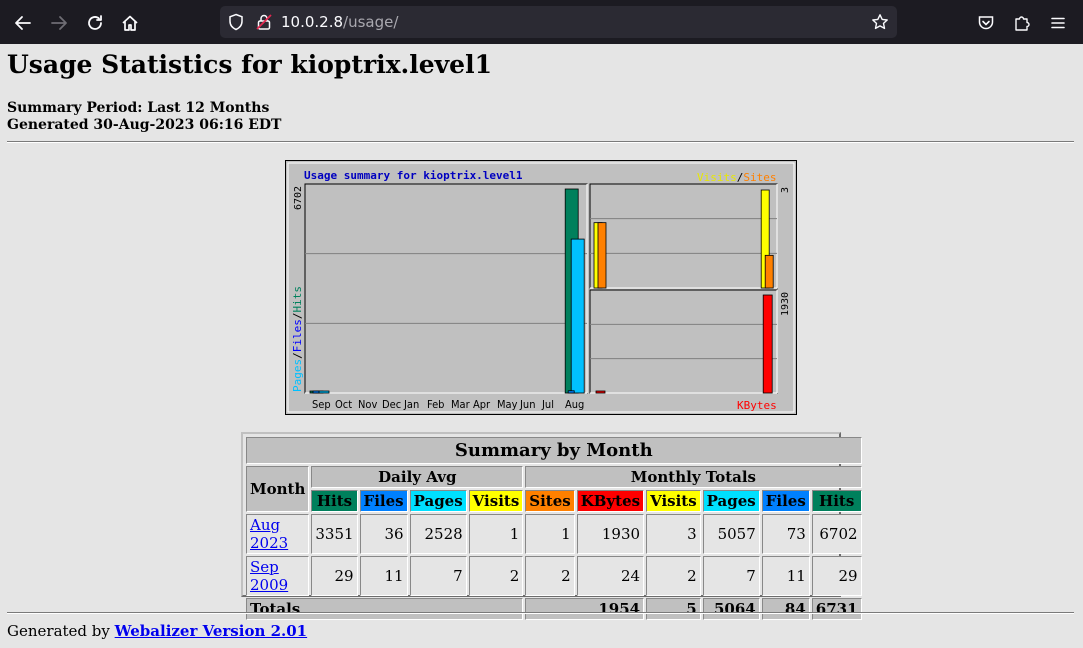 This screenshot has height=648, width=1083. What do you see at coordinates (577, 316) in the screenshot?
I see `pages-bar` at bounding box center [577, 316].